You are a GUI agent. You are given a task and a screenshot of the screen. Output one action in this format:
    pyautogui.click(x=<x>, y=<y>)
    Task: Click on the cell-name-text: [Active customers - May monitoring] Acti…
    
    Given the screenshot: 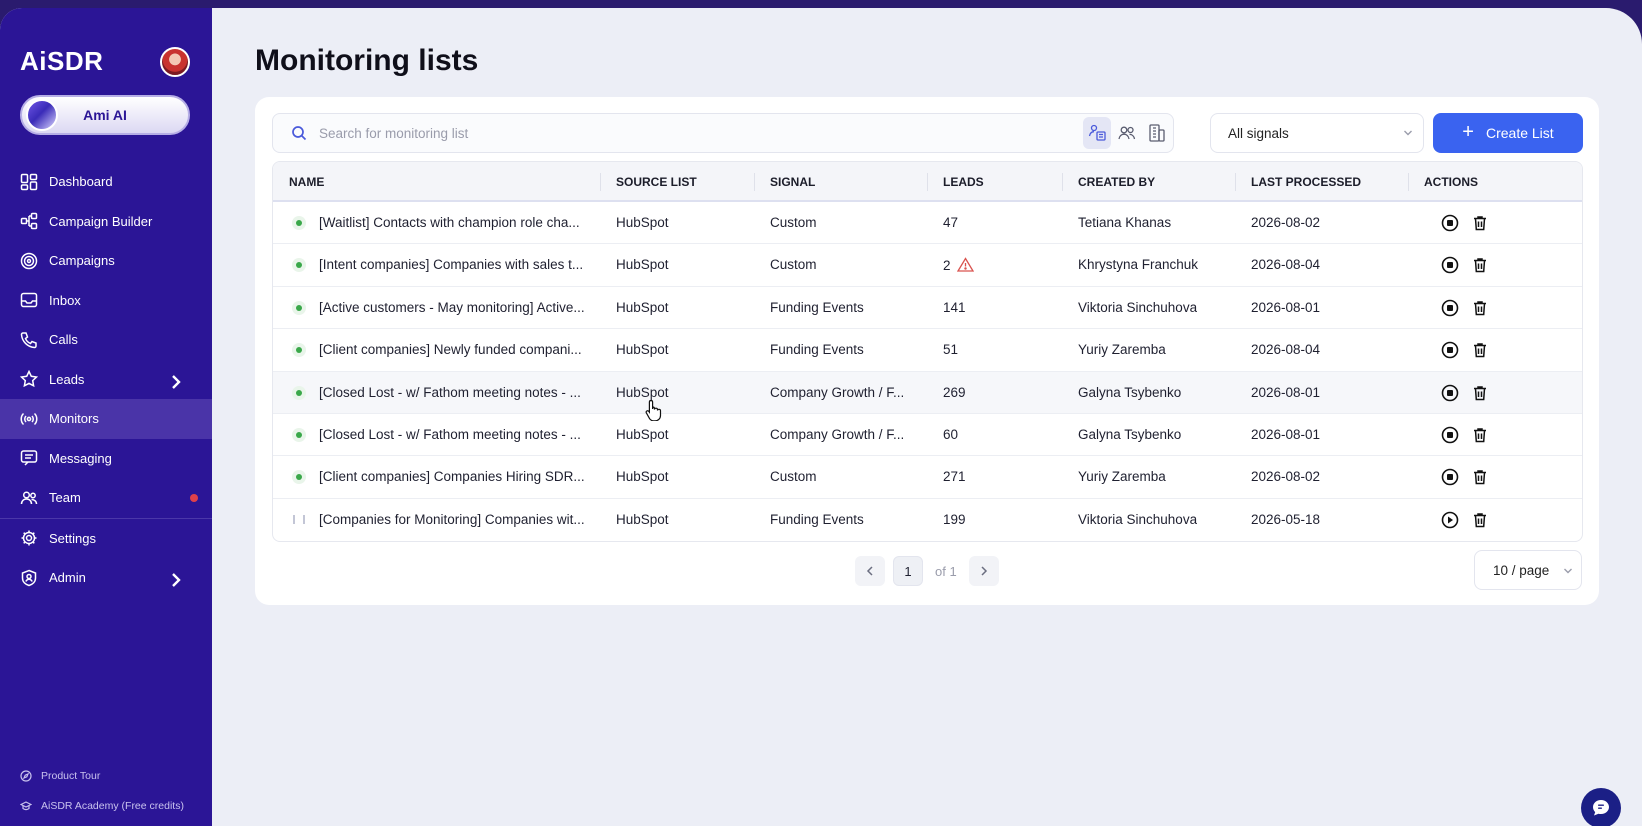 What is the action you would take?
    pyautogui.click(x=452, y=307)
    